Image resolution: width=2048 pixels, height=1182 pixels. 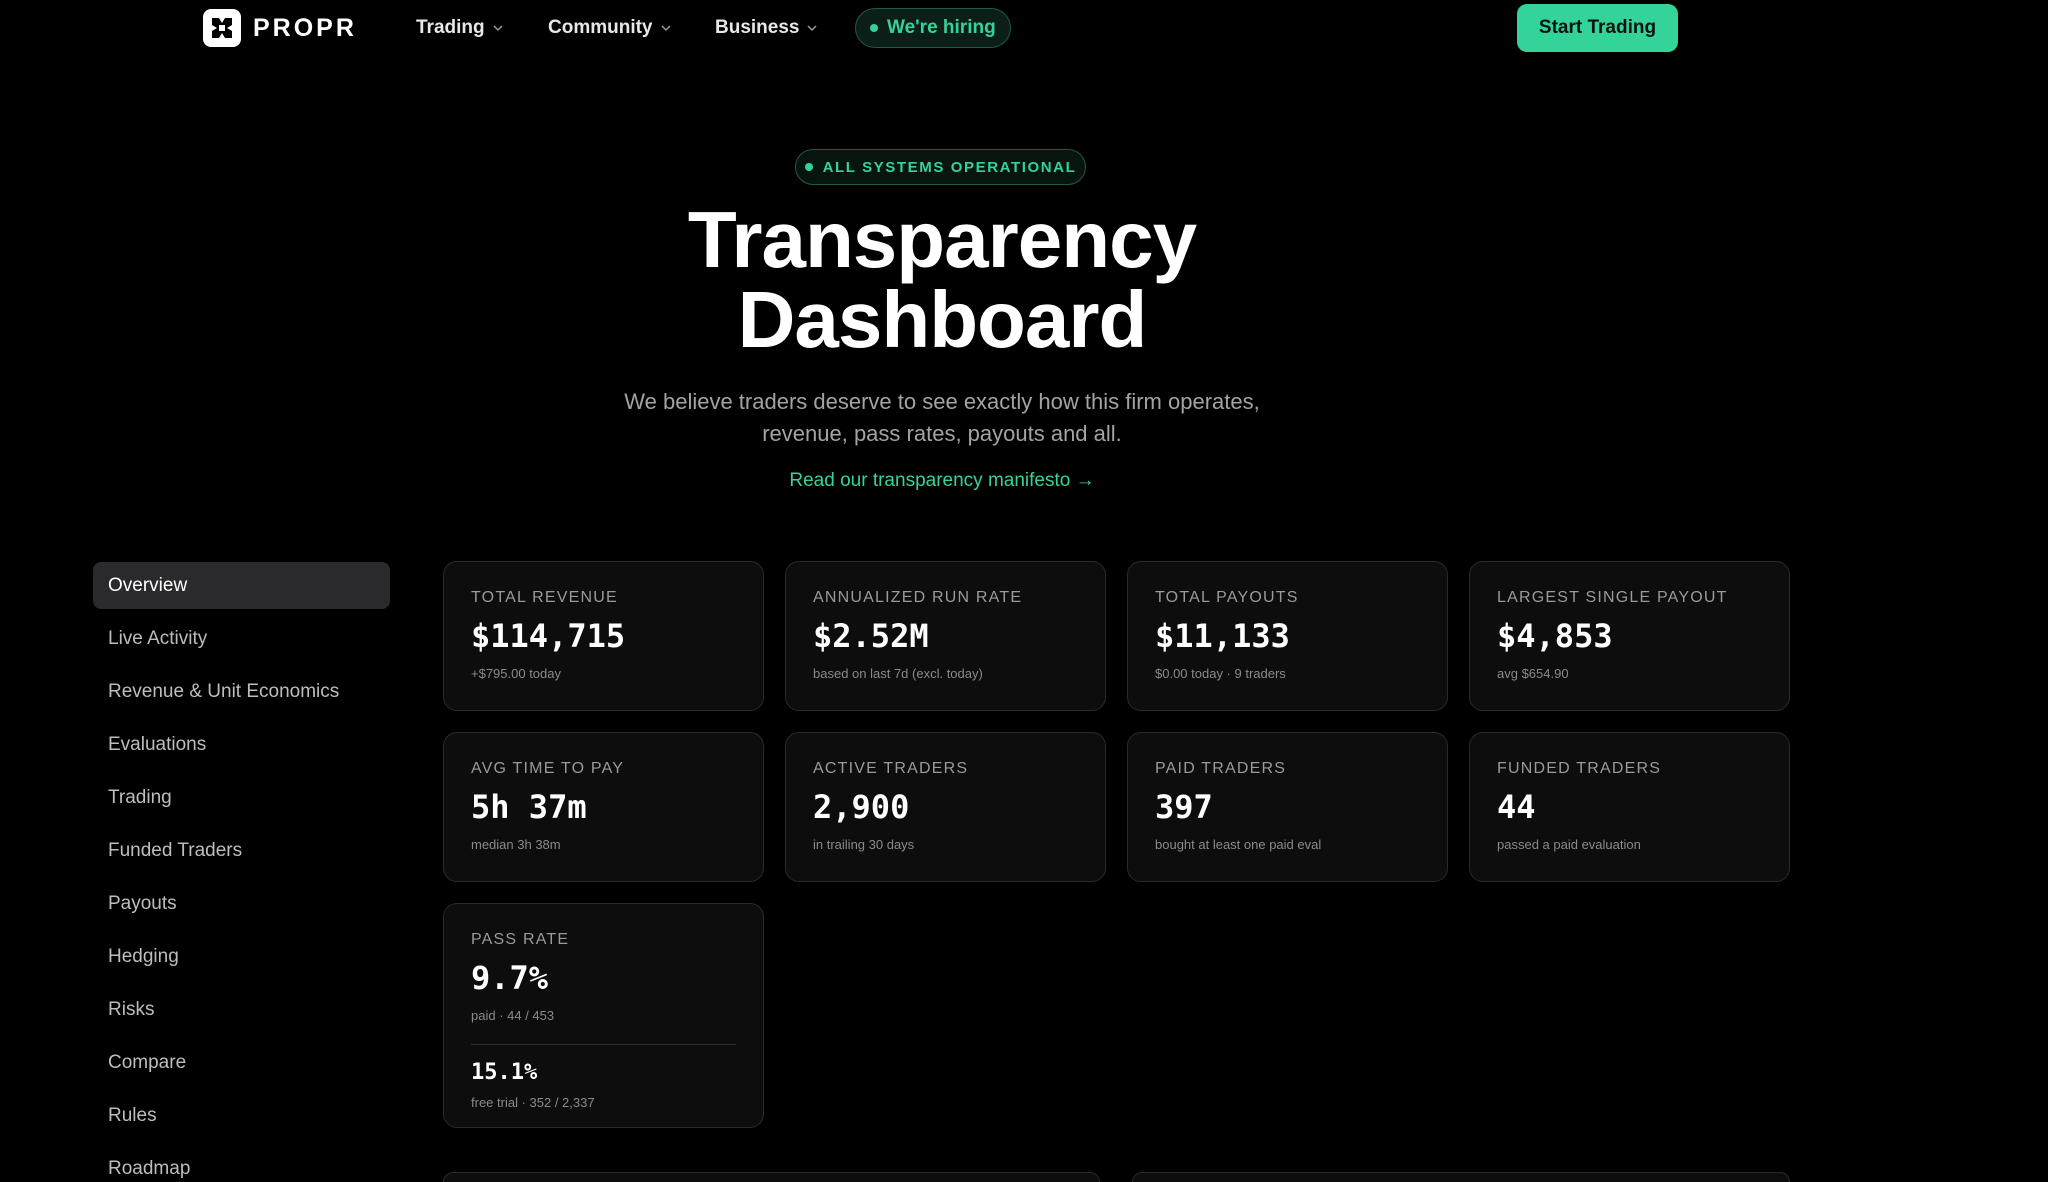 What do you see at coordinates (771, 1177) in the screenshot?
I see `panel-partial-left` at bounding box center [771, 1177].